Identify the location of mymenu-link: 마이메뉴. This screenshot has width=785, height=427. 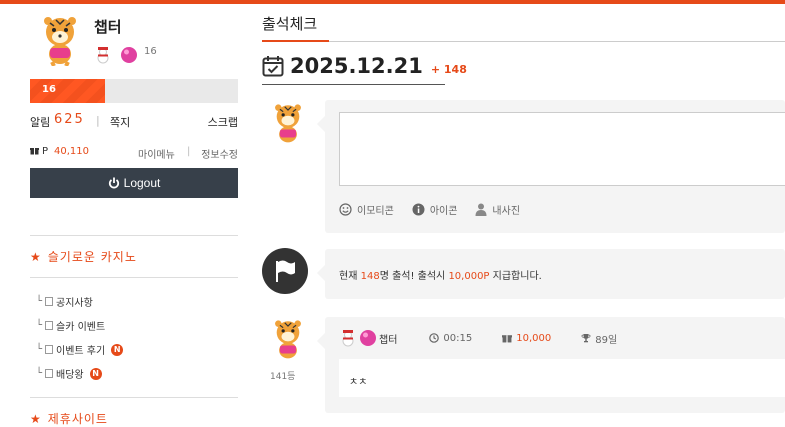
(156, 153).